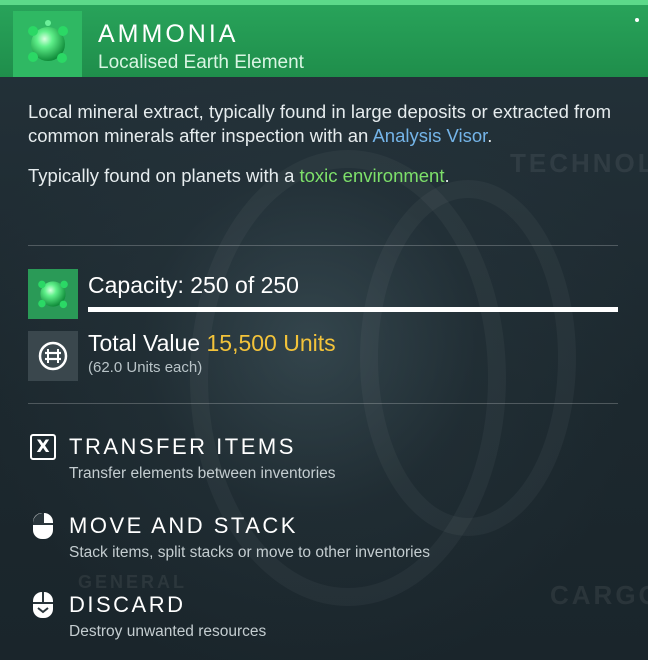 The height and width of the screenshot is (660, 648). Describe the element at coordinates (323, 620) in the screenshot. I see `discard-action: DISCARD Destroy unwanted resources` at that location.